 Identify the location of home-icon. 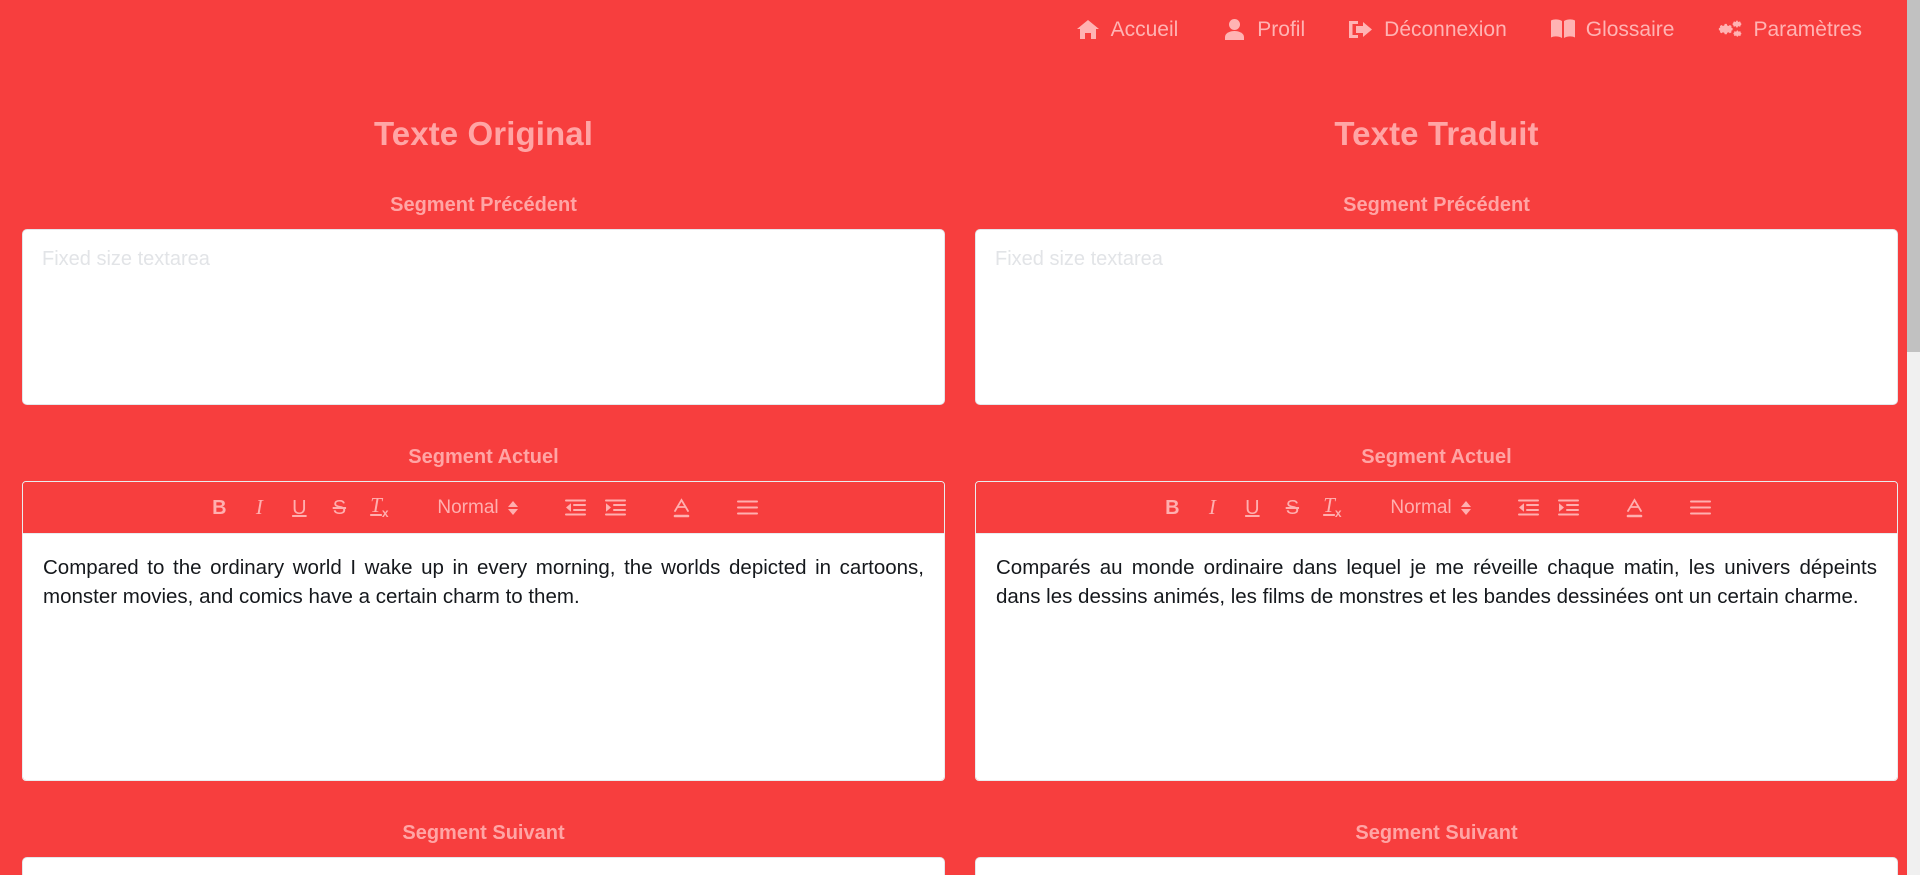
(1088, 29).